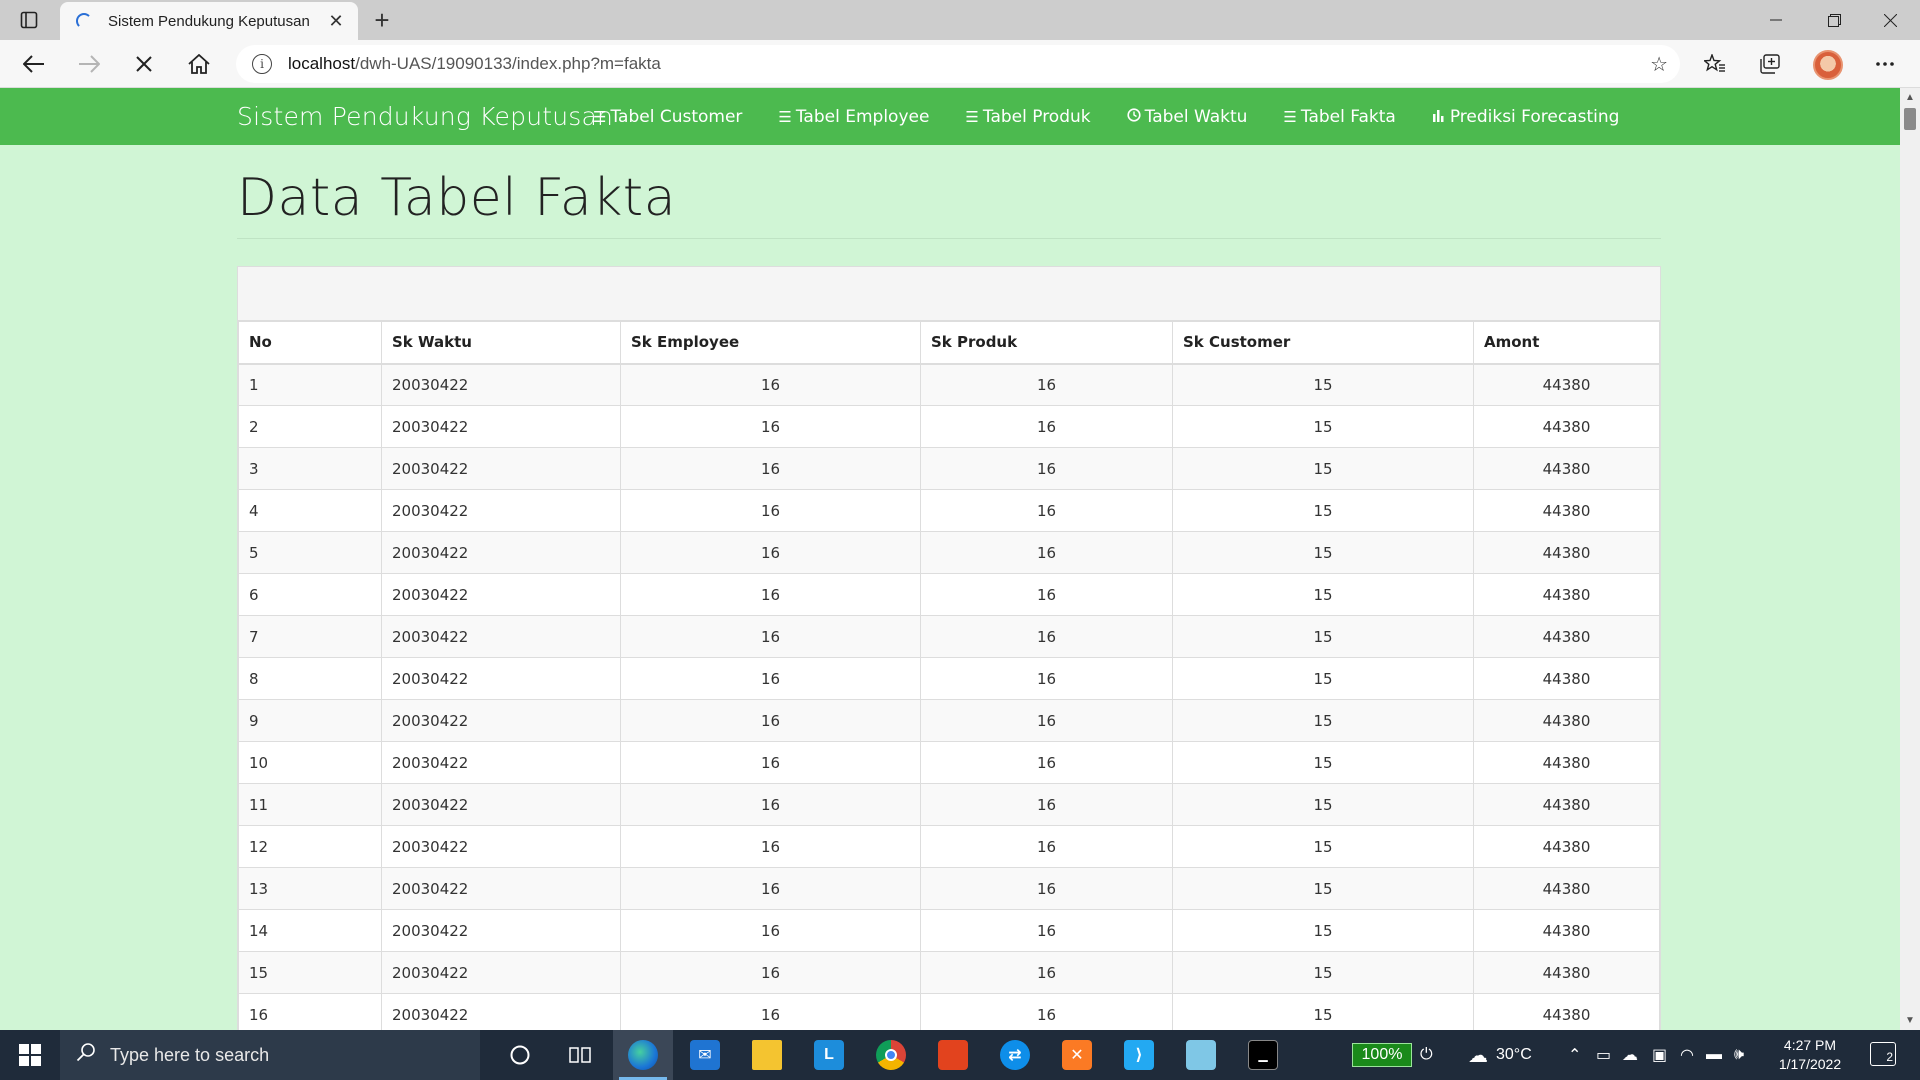 This screenshot has height=1080, width=1920. Describe the element at coordinates (1910, 119) in the screenshot. I see `scrollbar-thumb` at that location.